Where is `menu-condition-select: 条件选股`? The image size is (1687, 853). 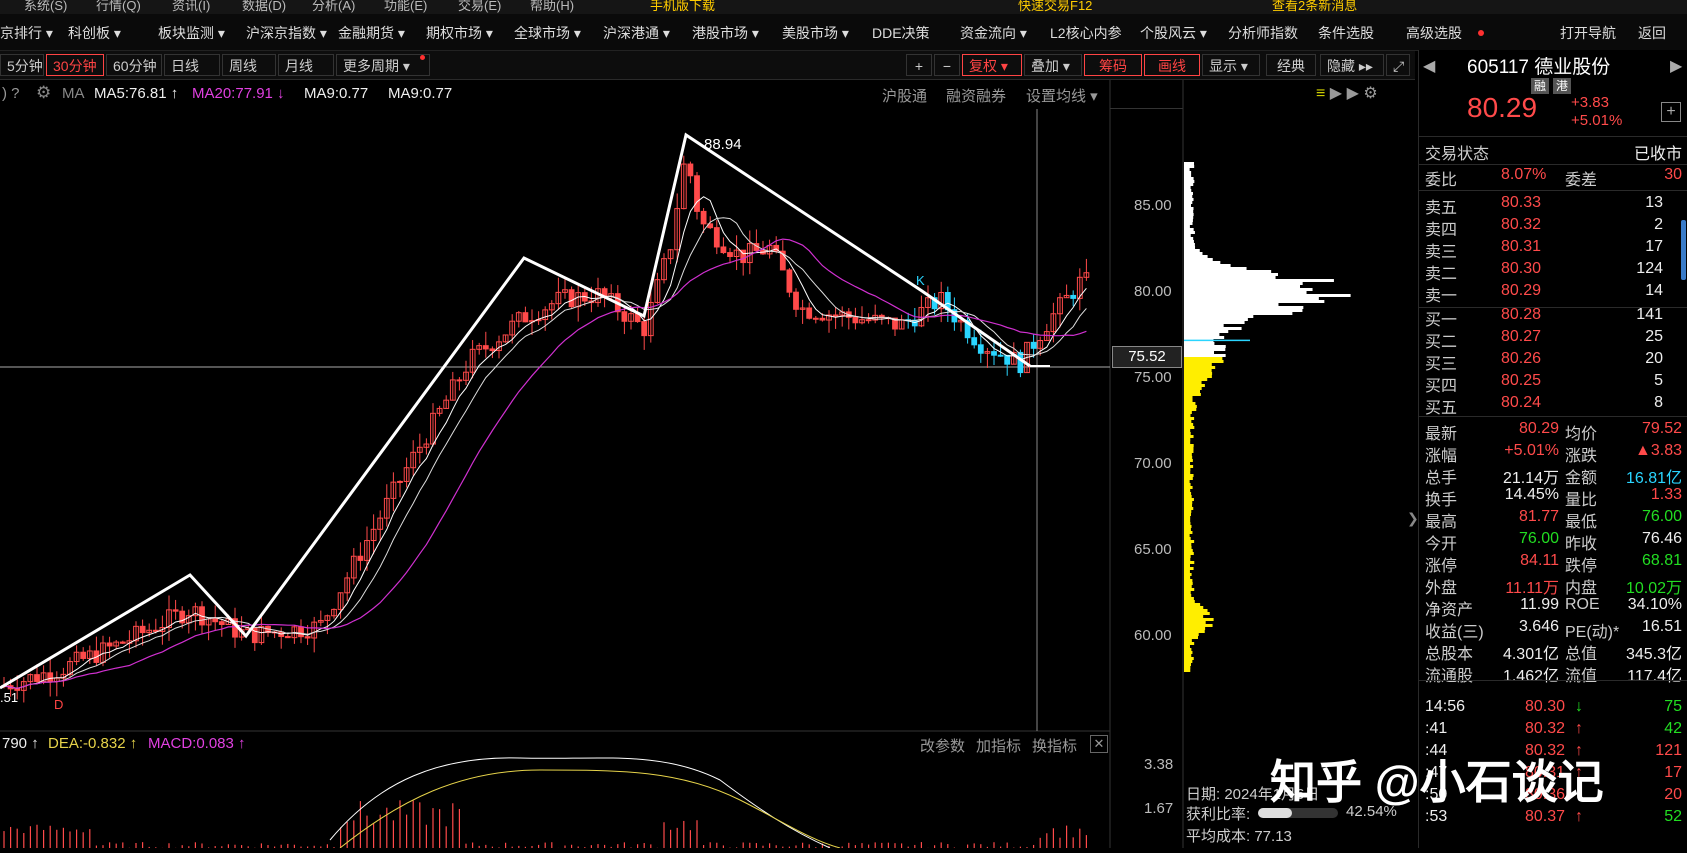
menu-condition-select: 条件选股 is located at coordinates (1346, 33).